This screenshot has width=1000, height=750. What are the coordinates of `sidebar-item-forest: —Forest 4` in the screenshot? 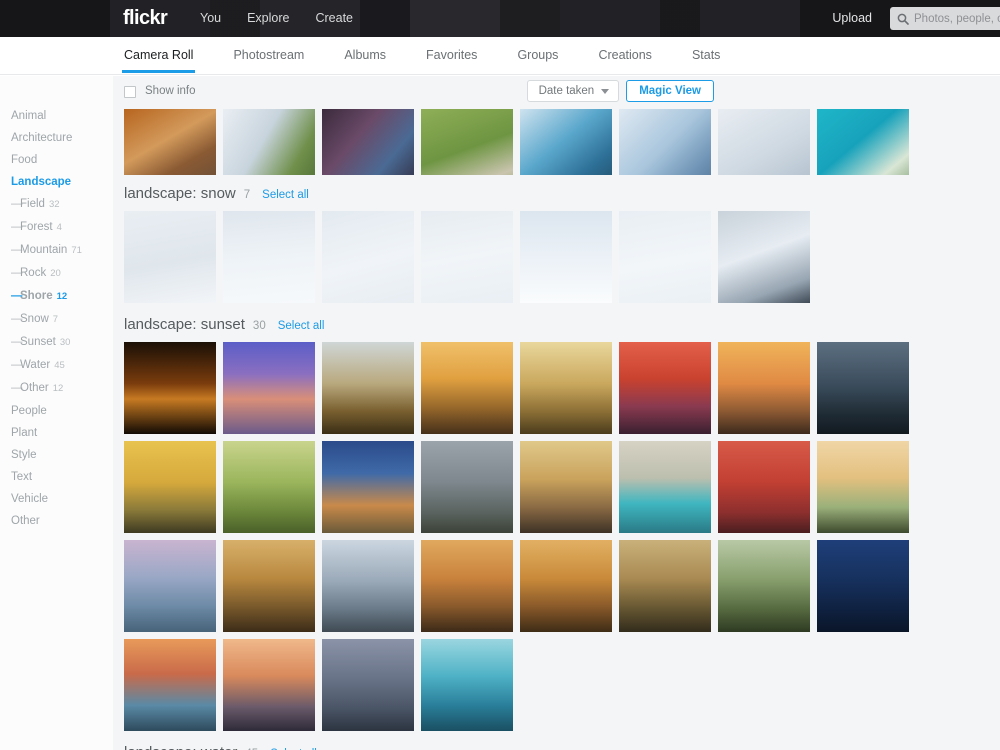 It's located at (56, 227).